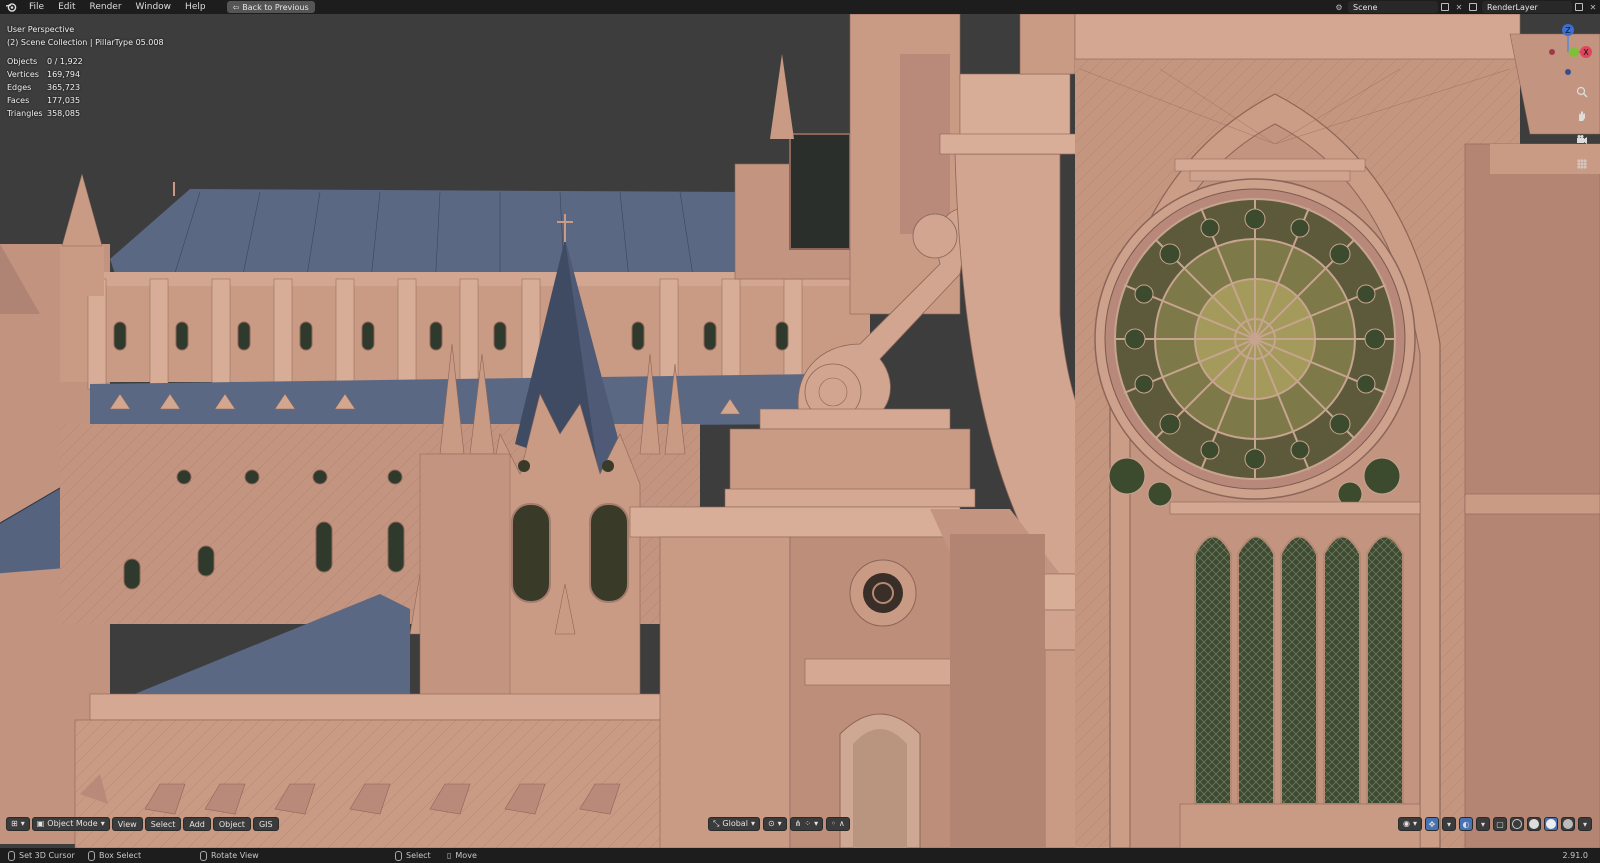 This screenshot has width=1600, height=863. I want to click on version-label: 2.91.0, so click(1575, 855).